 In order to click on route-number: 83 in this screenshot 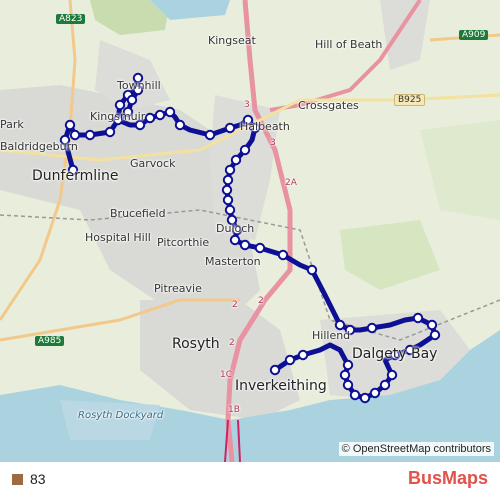, I will do `click(38, 479)`.